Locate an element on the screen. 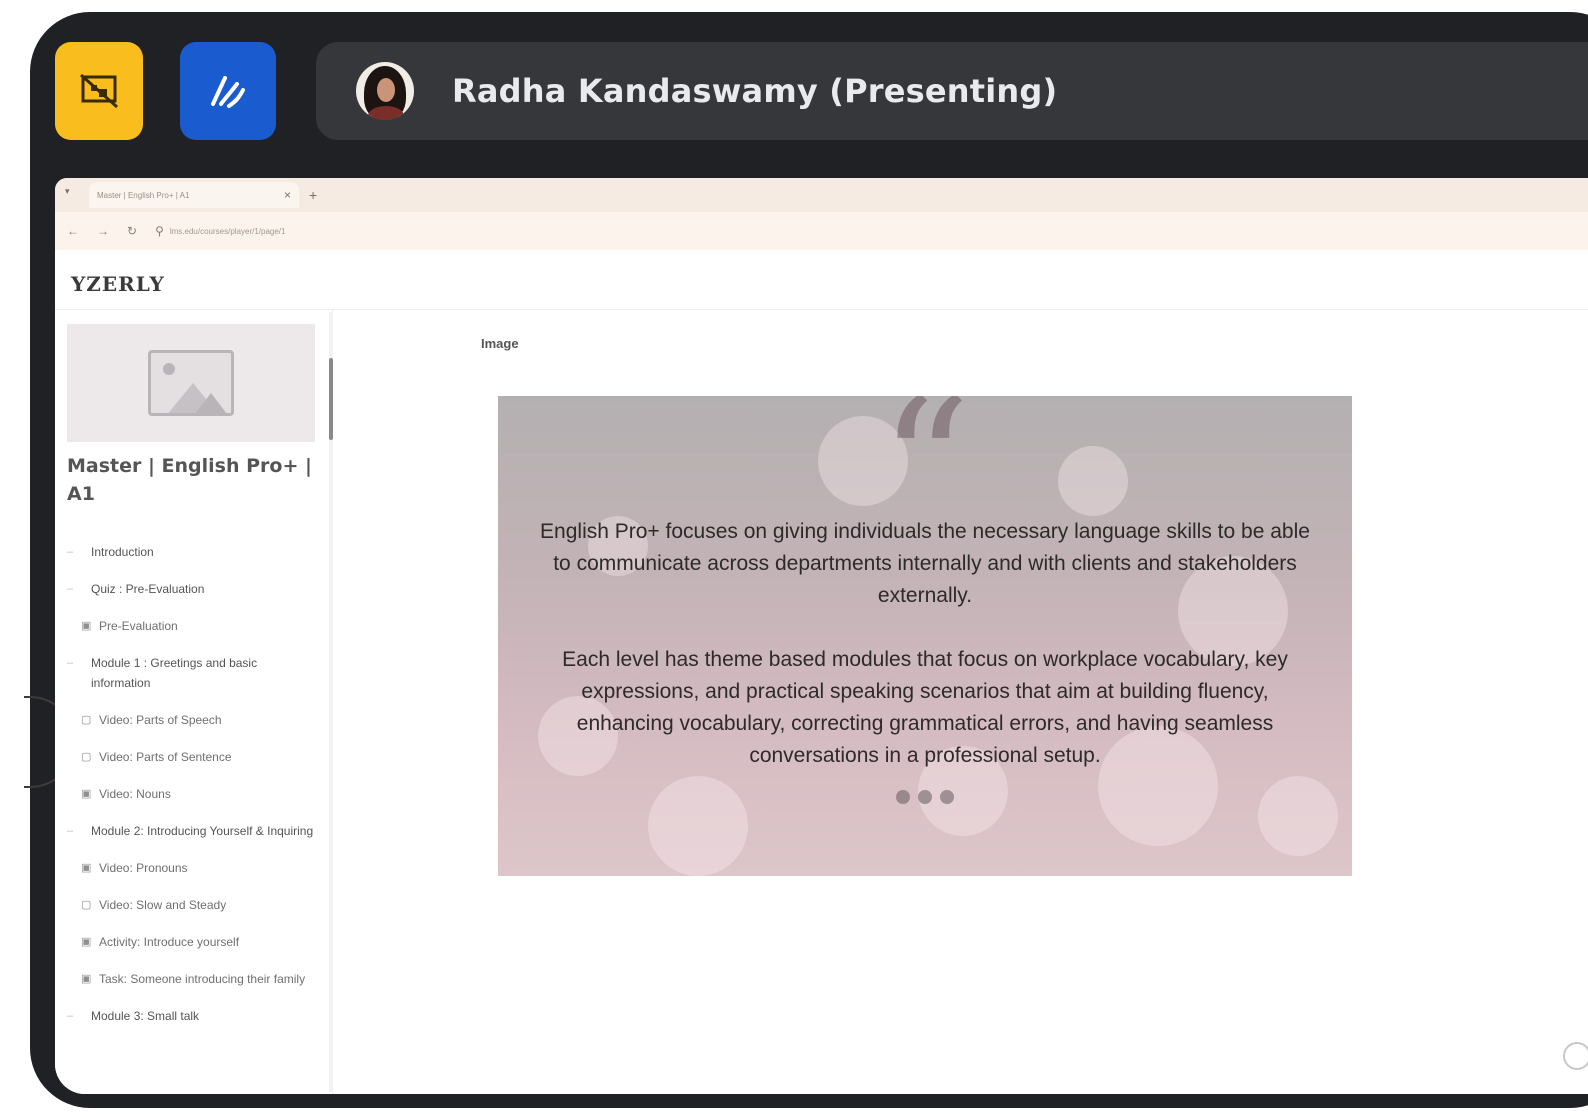 The height and width of the screenshot is (1118, 1588). ellipsis-icon is located at coordinates (925, 797).